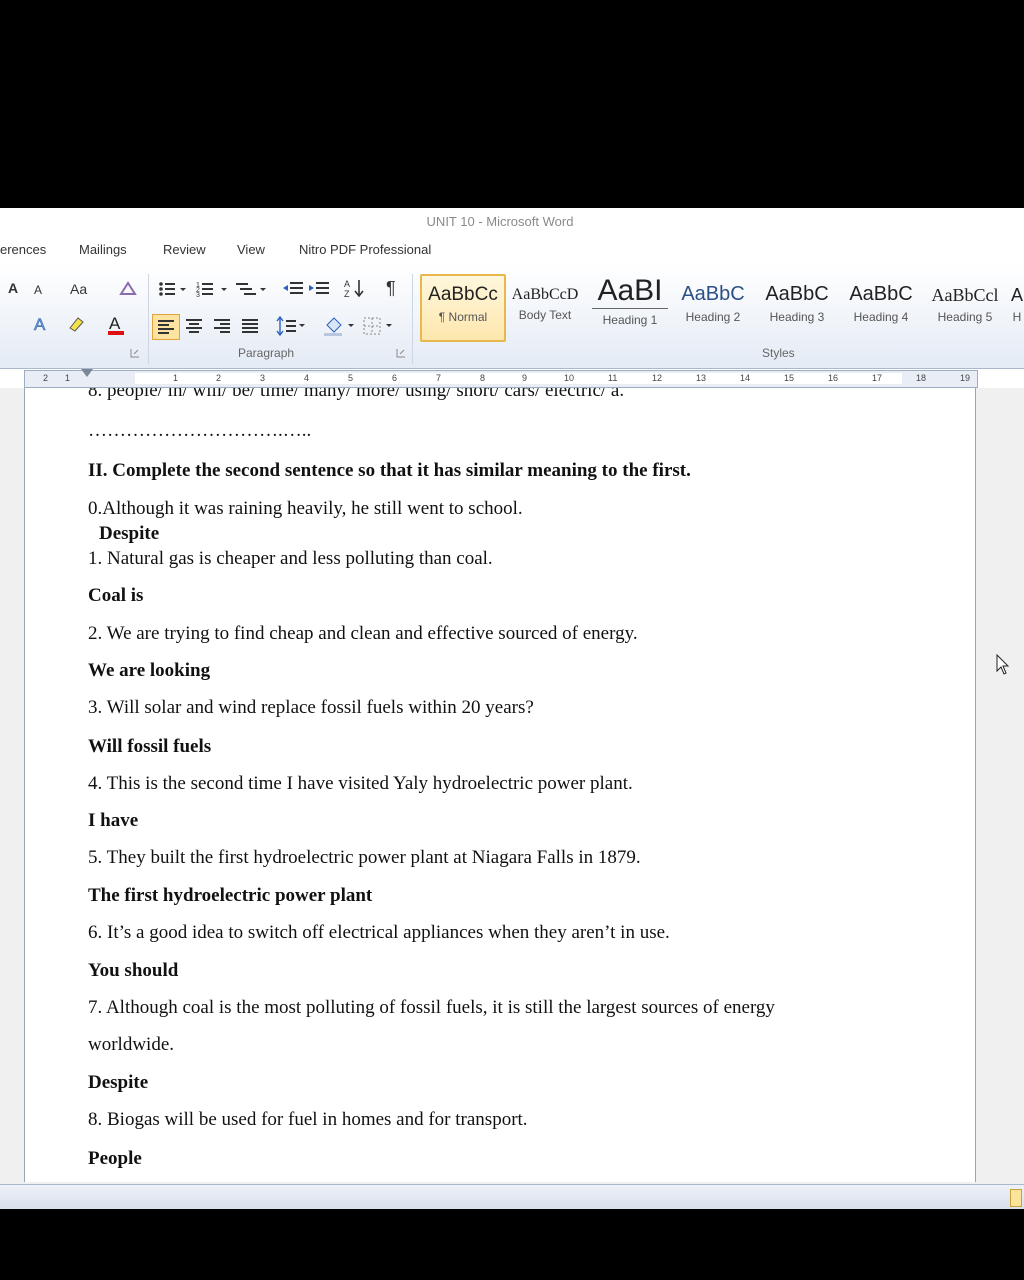 The image size is (1024, 1280). I want to click on ruler-tick: 9, so click(525, 378).